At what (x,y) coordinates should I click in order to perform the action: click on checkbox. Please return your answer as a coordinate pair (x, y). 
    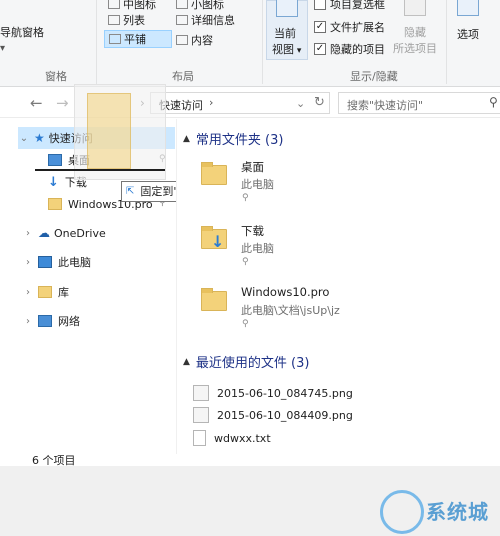
    Looking at the image, I should click on (320, 5).